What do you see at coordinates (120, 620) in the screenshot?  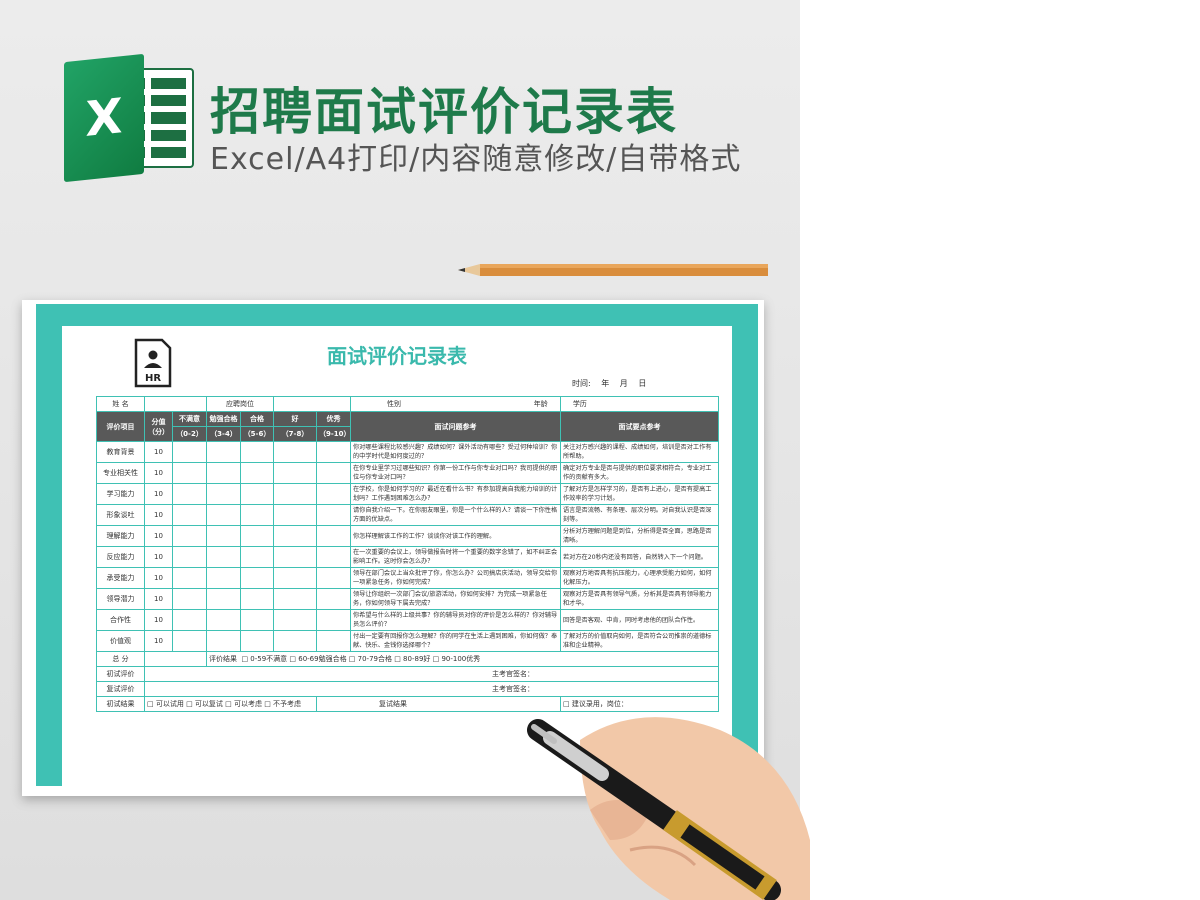 I see `item-label: 合作性` at bounding box center [120, 620].